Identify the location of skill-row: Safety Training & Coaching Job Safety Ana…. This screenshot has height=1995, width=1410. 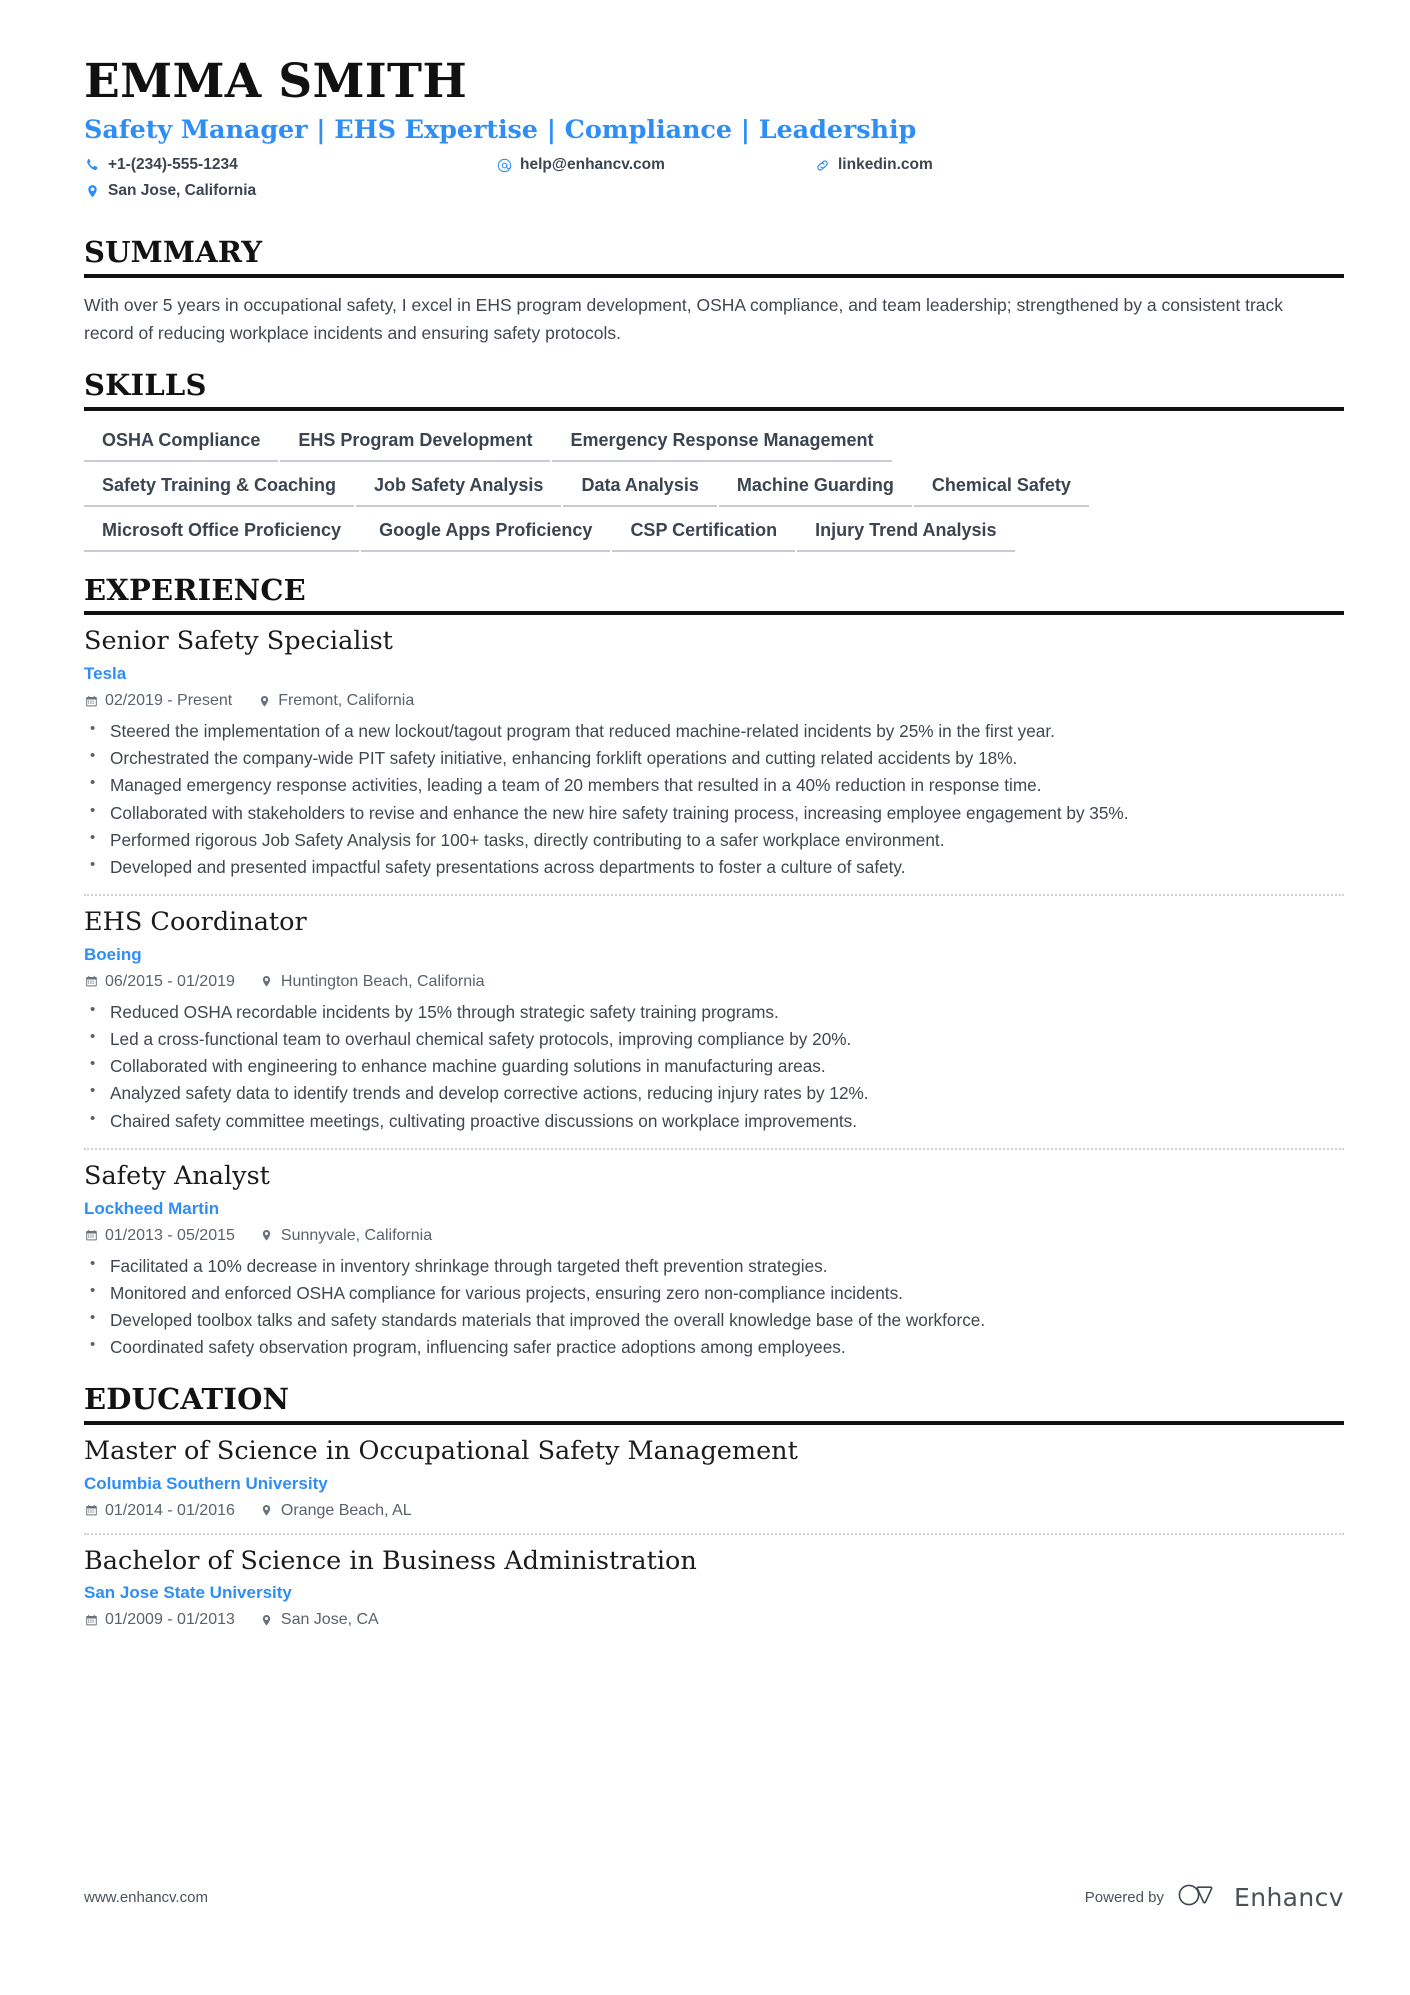
(714, 489).